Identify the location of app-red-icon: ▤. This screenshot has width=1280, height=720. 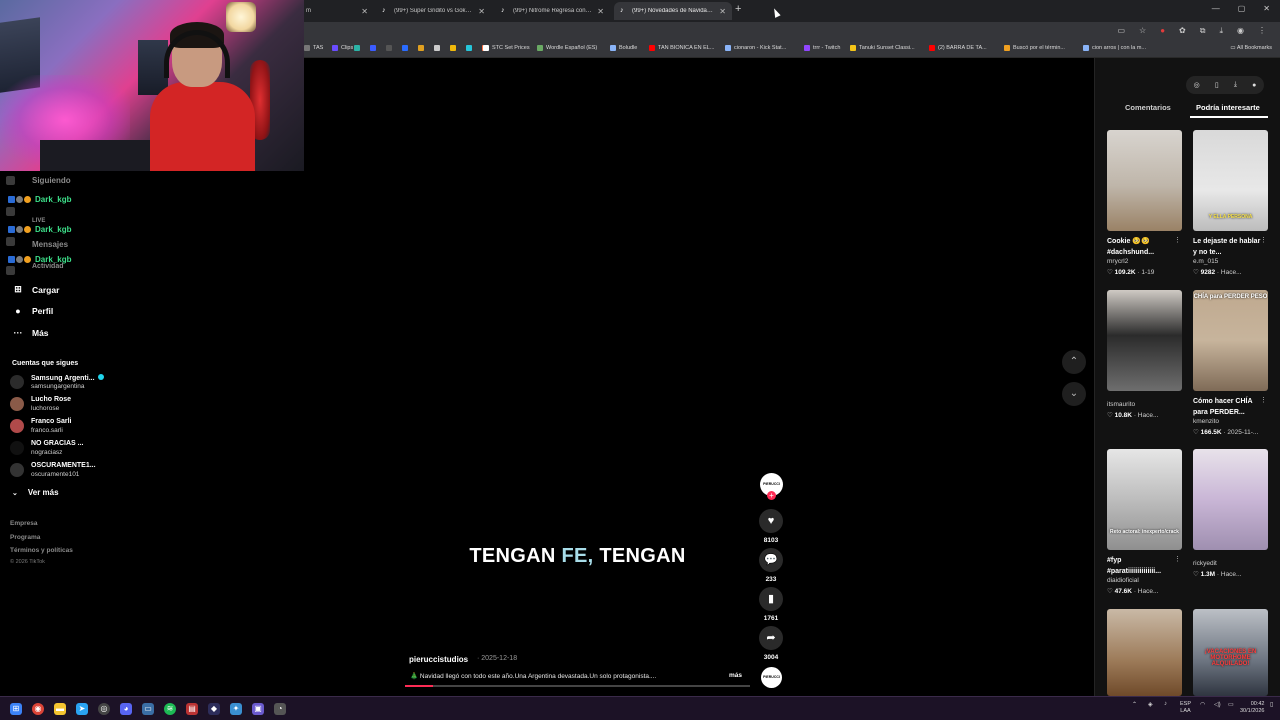
(192, 709).